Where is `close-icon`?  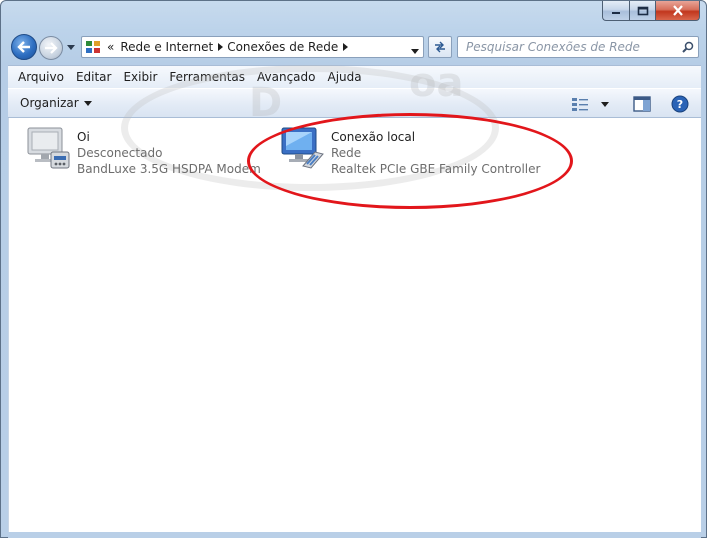
close-icon is located at coordinates (677, 10).